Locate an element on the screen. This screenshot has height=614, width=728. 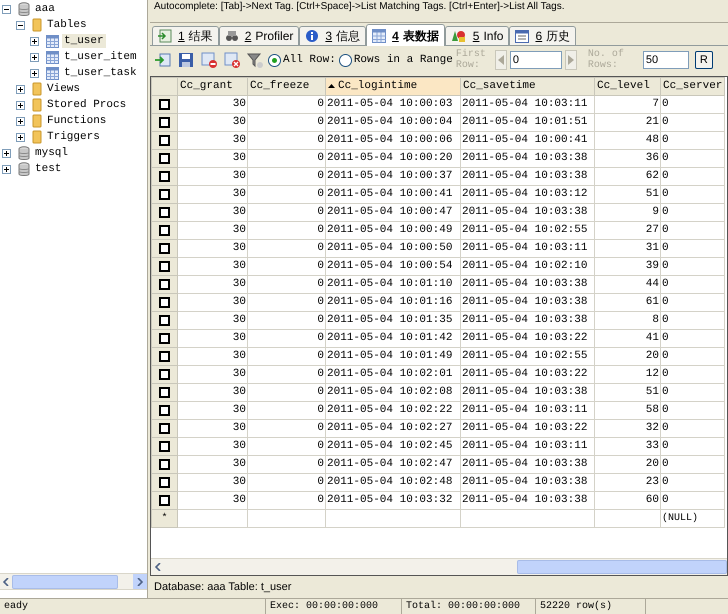
refresh-button: R is located at coordinates (703, 60).